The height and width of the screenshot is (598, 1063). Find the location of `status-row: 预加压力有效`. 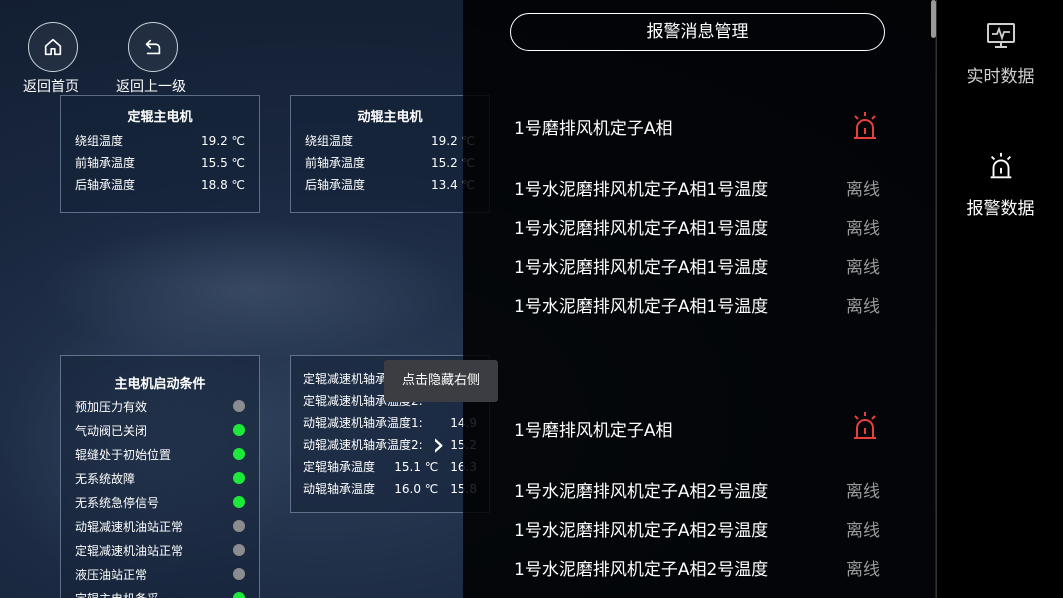

status-row: 预加压力有效 is located at coordinates (160, 406).